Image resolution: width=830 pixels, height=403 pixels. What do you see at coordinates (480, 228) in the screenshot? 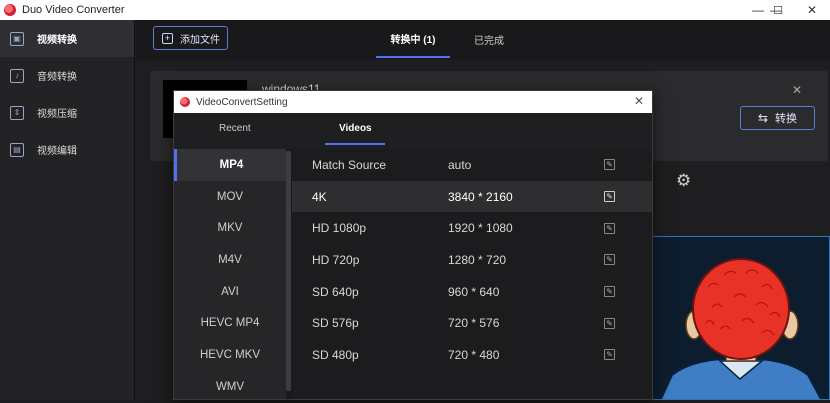
I see `resolution-value: 1920 * 1080` at bounding box center [480, 228].